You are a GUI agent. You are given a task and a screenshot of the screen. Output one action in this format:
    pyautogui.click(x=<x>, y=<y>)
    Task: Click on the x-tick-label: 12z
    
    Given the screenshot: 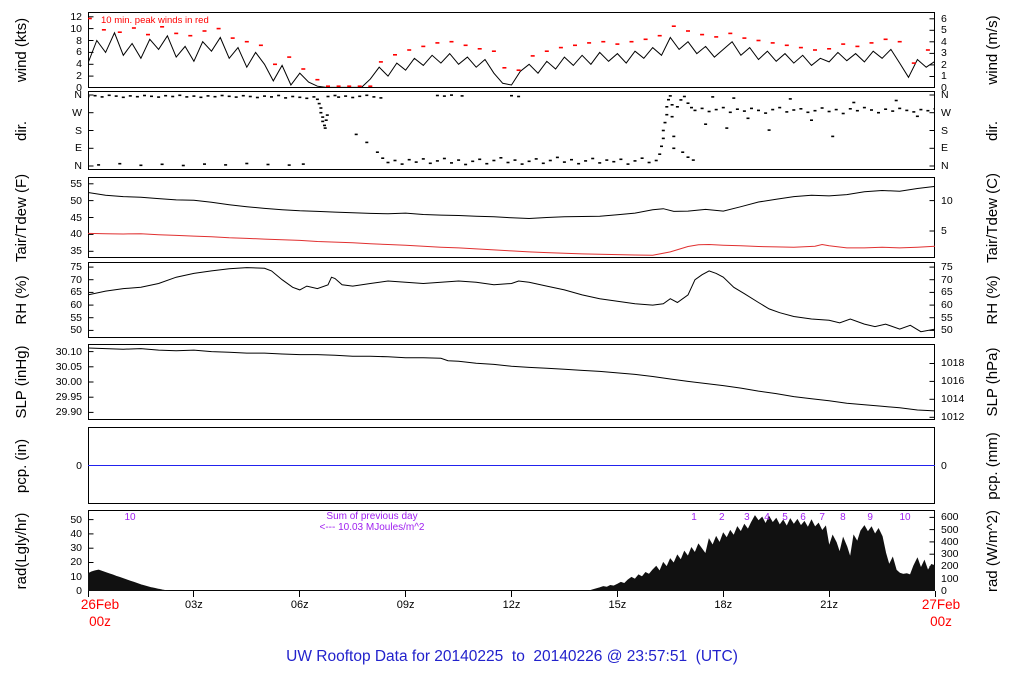 What is the action you would take?
    pyautogui.click(x=511, y=605)
    